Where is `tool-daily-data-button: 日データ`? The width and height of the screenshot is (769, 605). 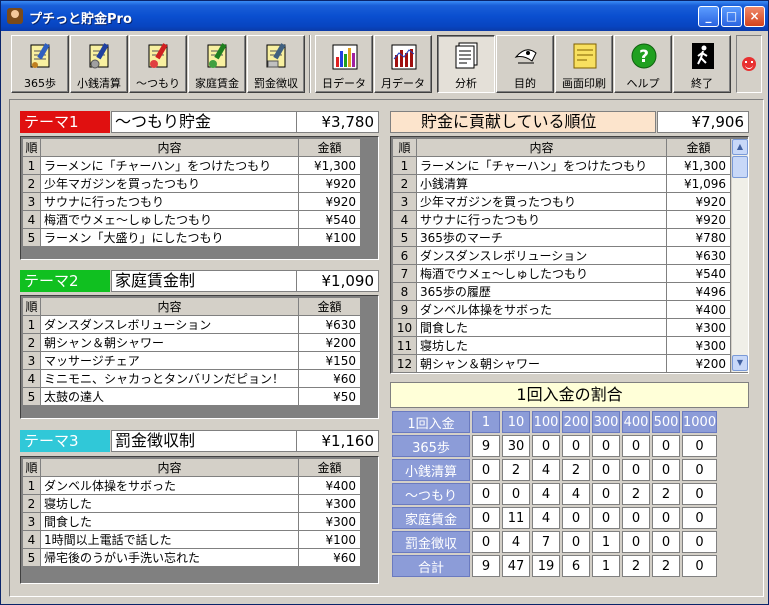 tool-daily-data-button: 日データ is located at coordinates (344, 64).